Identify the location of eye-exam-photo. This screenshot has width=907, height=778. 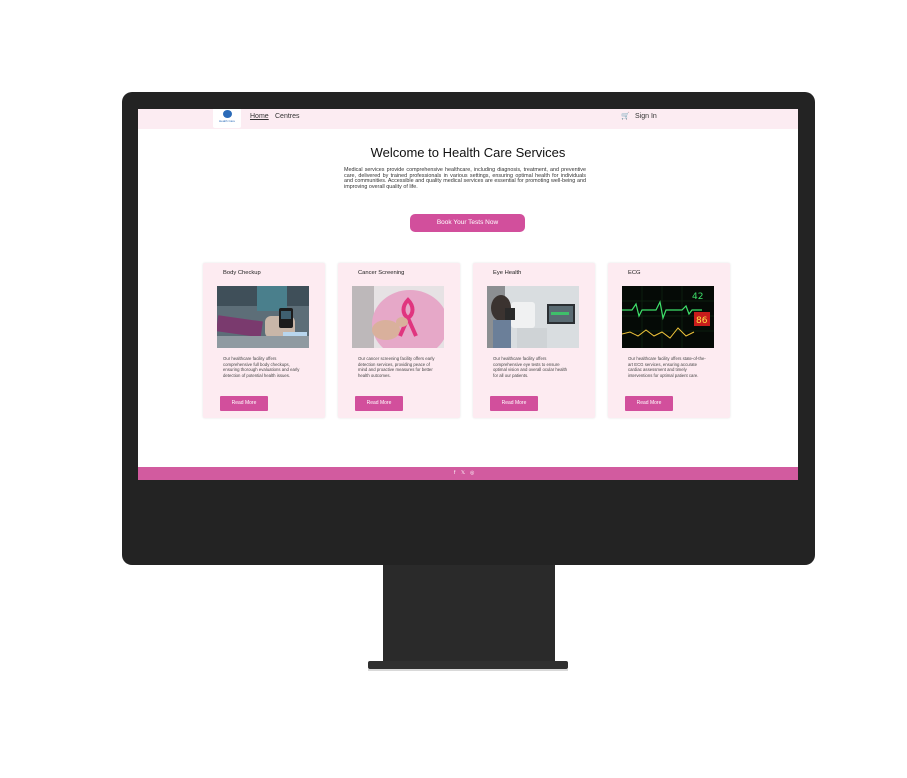
(533, 317).